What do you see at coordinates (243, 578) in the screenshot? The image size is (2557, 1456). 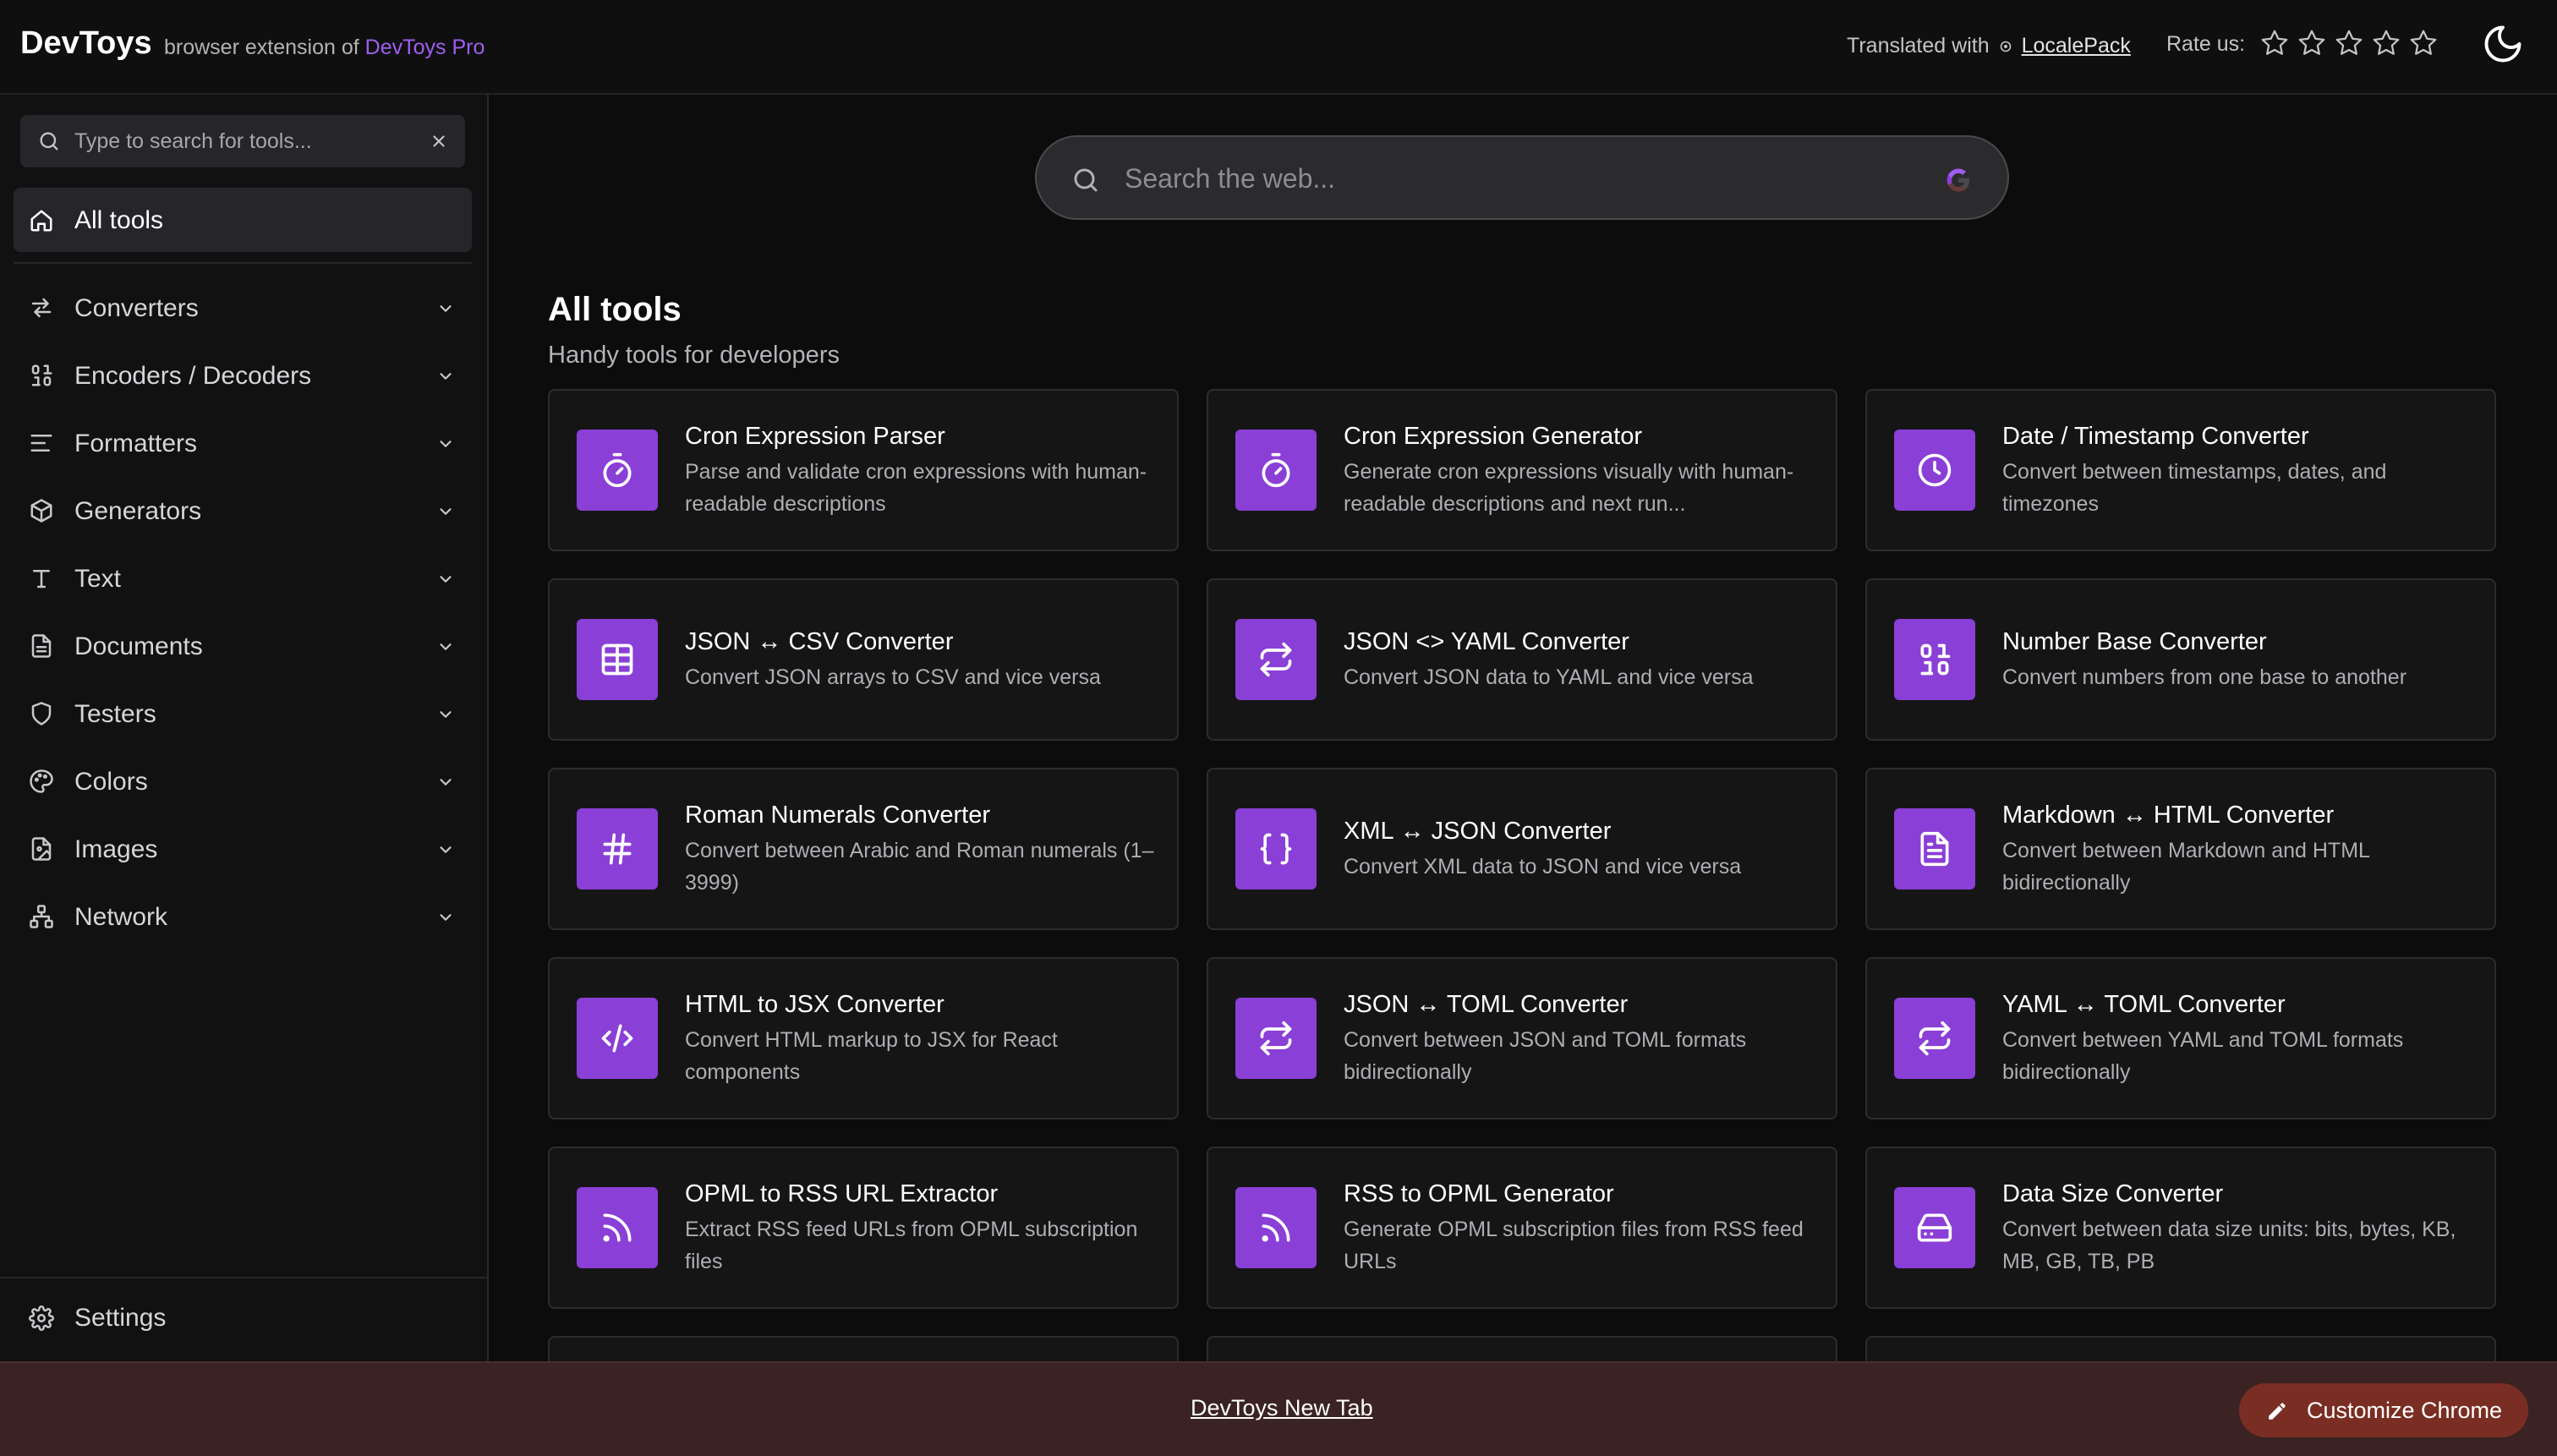 I see `sidebar-item-text: Text` at bounding box center [243, 578].